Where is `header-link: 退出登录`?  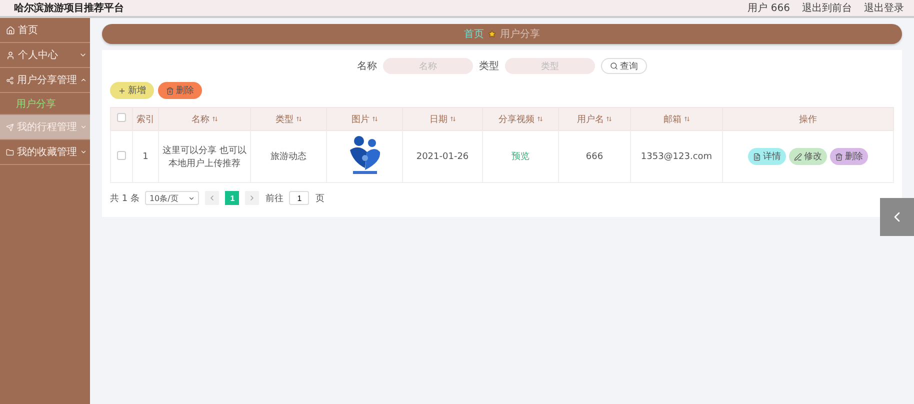
header-link: 退出登录 is located at coordinates (884, 8).